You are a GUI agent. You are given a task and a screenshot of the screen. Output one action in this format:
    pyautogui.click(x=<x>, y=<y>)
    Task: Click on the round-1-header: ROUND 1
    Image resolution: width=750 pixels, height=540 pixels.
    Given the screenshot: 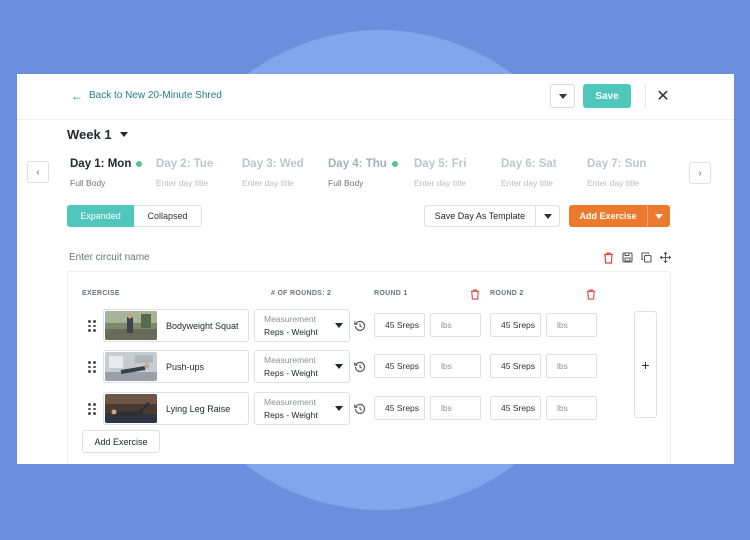 What is the action you would take?
    pyautogui.click(x=391, y=293)
    